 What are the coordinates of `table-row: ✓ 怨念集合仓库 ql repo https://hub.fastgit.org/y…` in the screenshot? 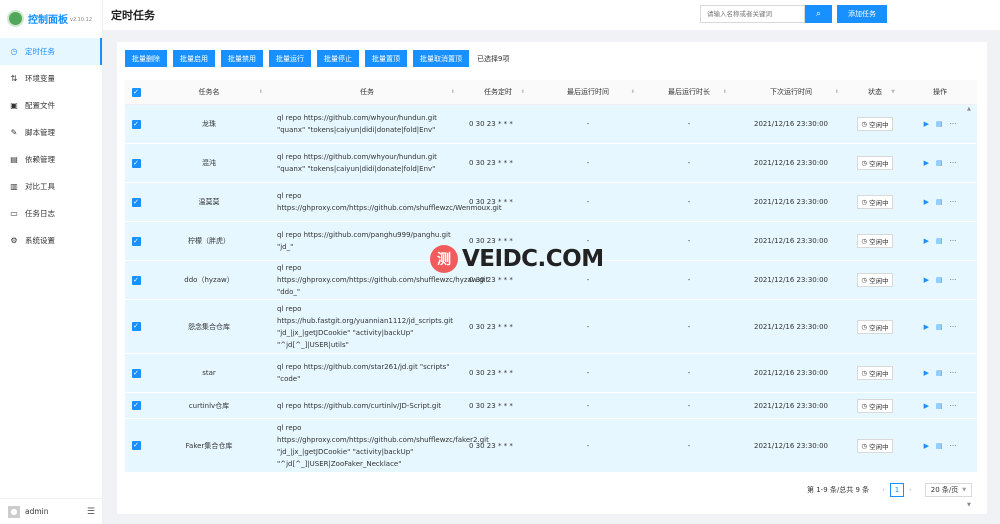 It's located at (551, 327).